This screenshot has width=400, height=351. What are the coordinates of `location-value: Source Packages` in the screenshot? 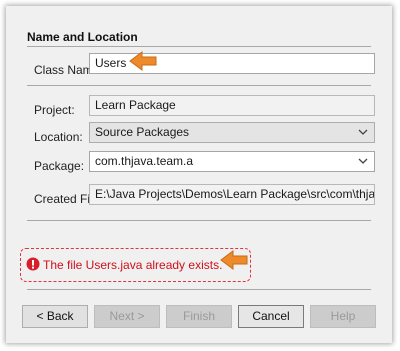 It's located at (142, 132).